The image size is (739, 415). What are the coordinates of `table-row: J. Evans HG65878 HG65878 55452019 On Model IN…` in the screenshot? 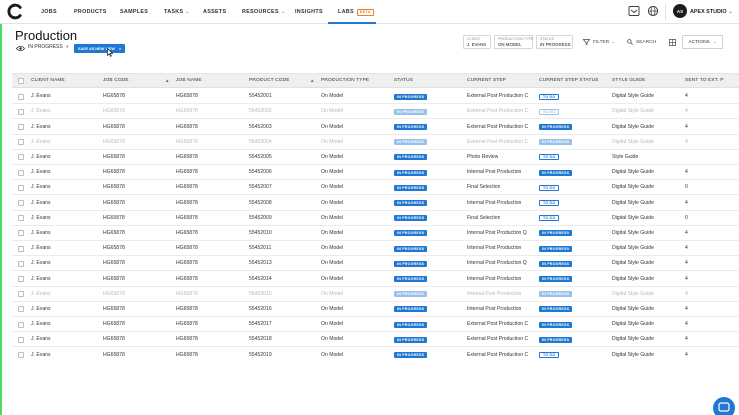 It's located at (375, 354).